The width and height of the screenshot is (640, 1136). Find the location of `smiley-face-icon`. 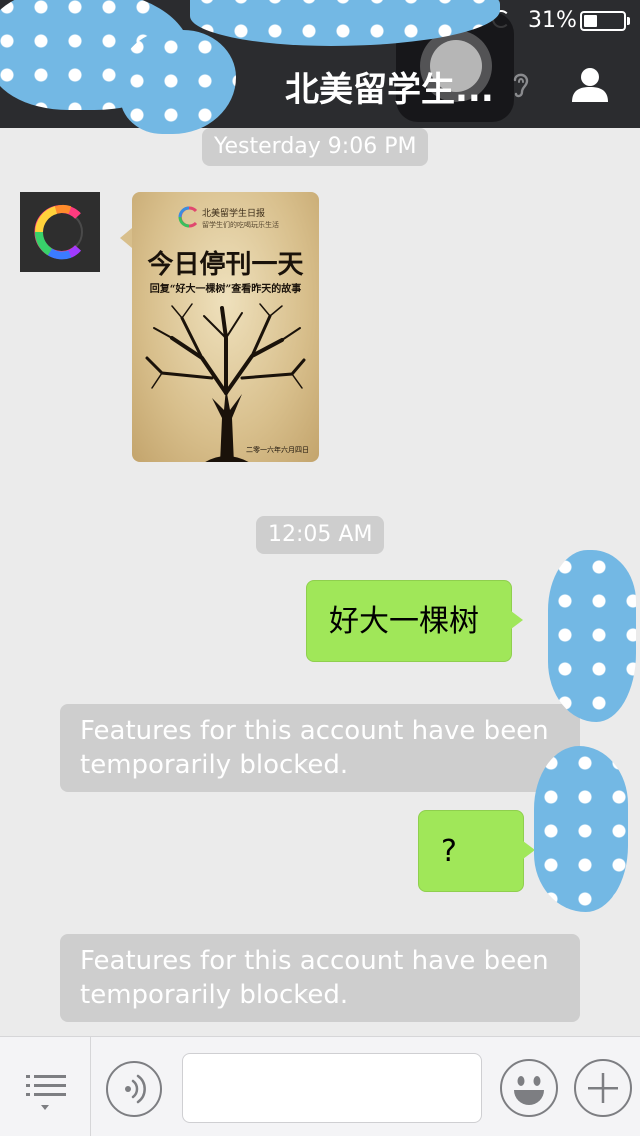

smiley-face-icon is located at coordinates (529, 1090).